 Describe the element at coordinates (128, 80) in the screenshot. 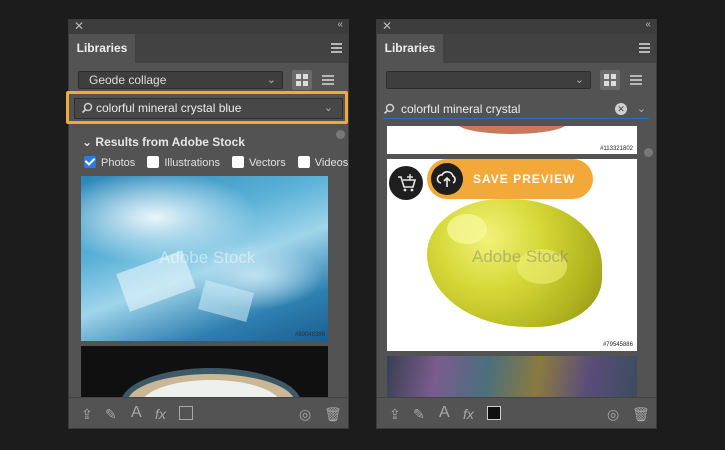

I see `library-select-value: Geode collage` at that location.